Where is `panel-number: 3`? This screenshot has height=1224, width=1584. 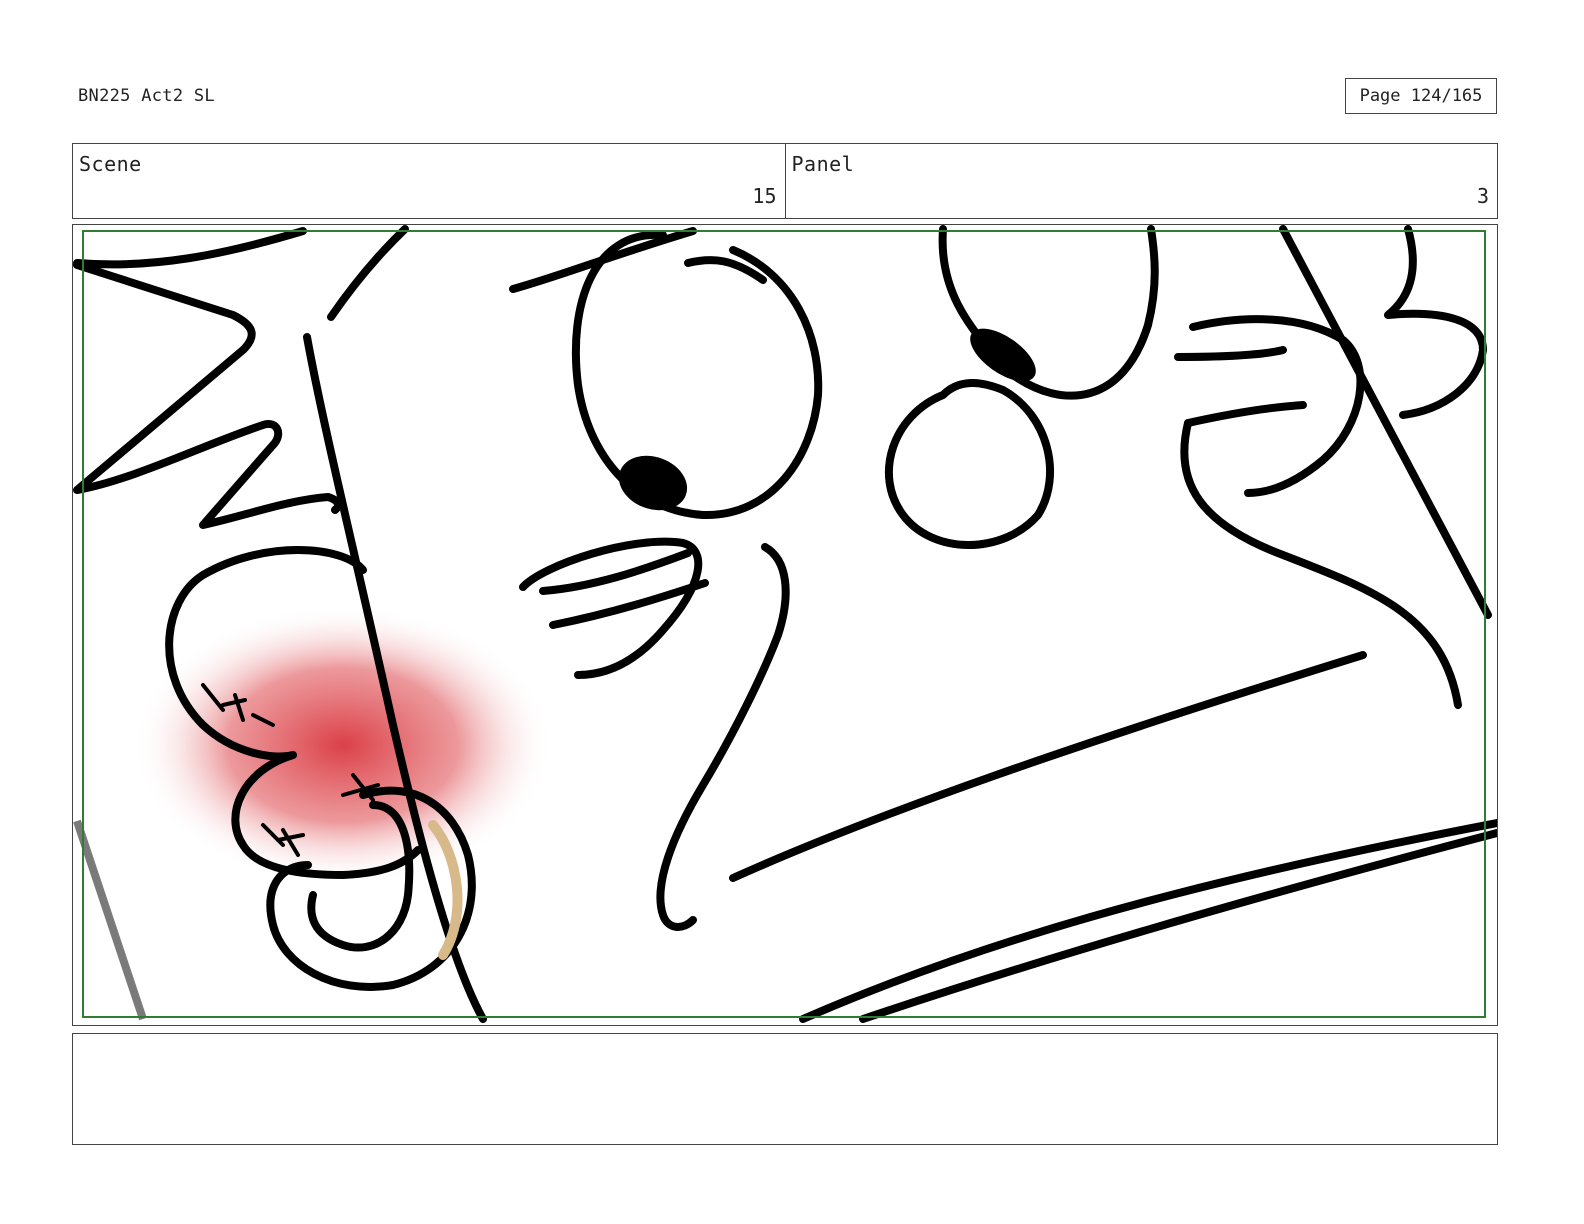
panel-number: 3 is located at coordinates (1482, 196).